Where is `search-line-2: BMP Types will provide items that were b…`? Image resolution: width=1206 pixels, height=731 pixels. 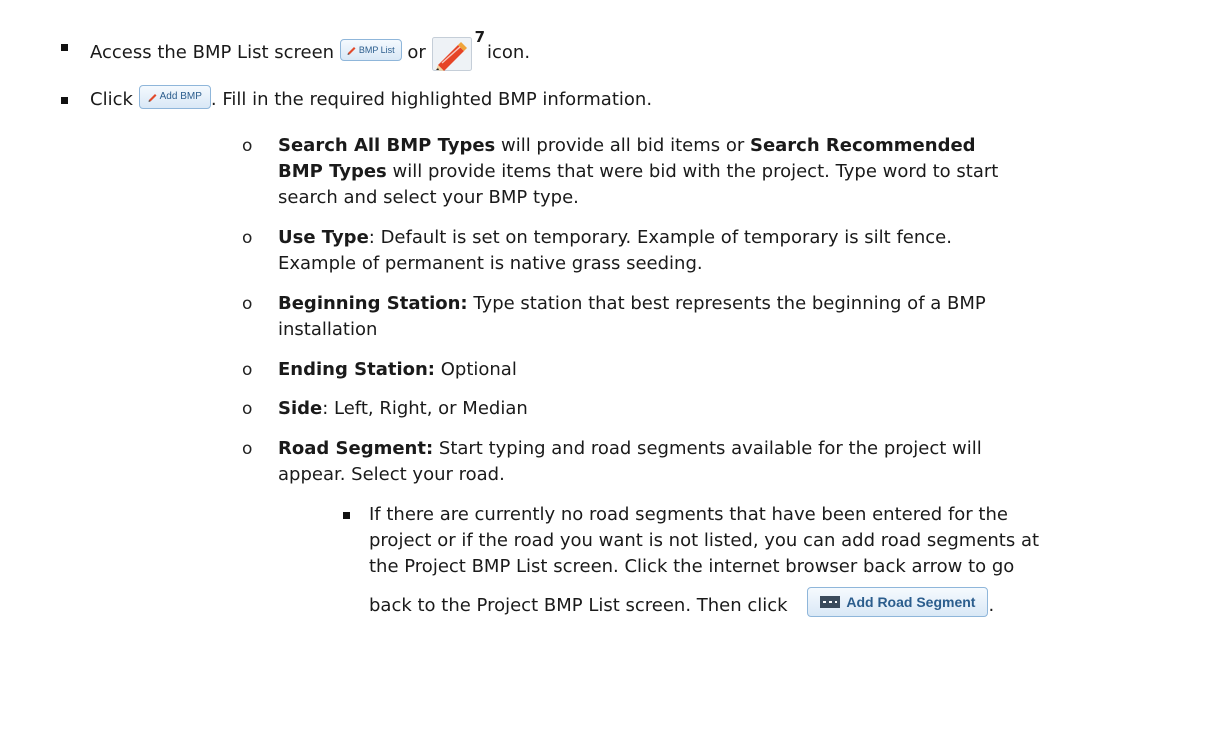 search-line-2: BMP Types will provide items that were b… is located at coordinates (638, 172).